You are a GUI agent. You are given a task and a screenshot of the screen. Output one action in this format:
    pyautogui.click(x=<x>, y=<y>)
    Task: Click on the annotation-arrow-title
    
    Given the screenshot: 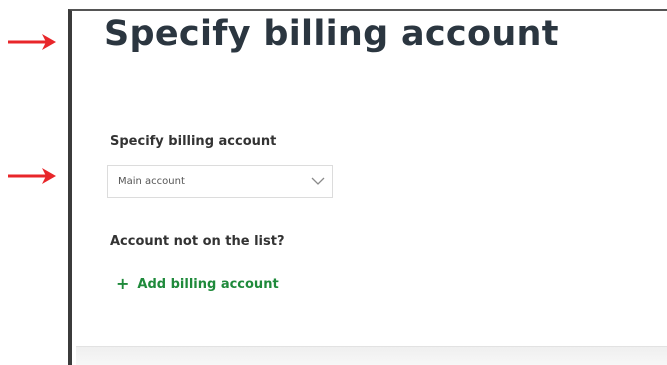 What is the action you would take?
    pyautogui.click(x=32, y=42)
    